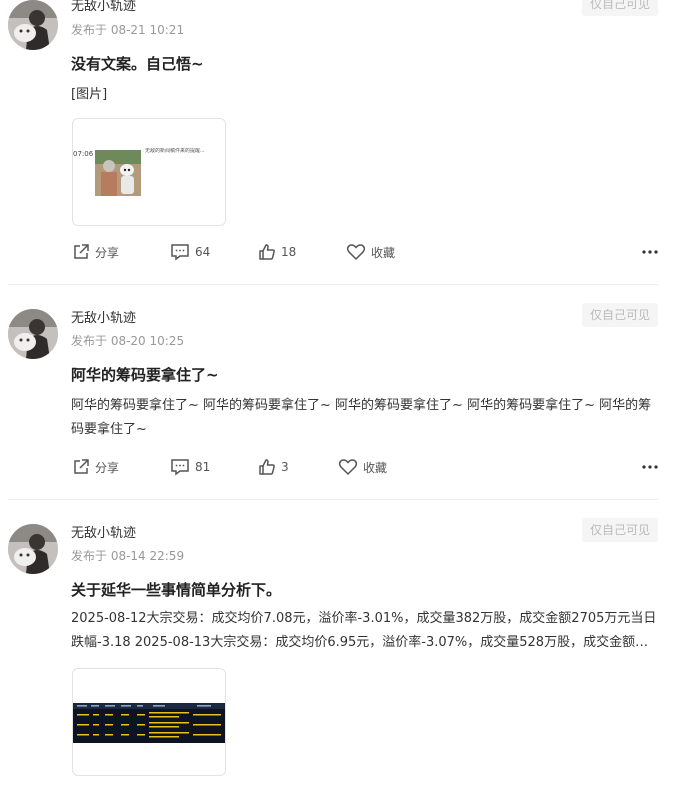 The image size is (673, 794). What do you see at coordinates (176, 590) in the screenshot?
I see `post-title: 关于延华一些事情简单分析下。` at bounding box center [176, 590].